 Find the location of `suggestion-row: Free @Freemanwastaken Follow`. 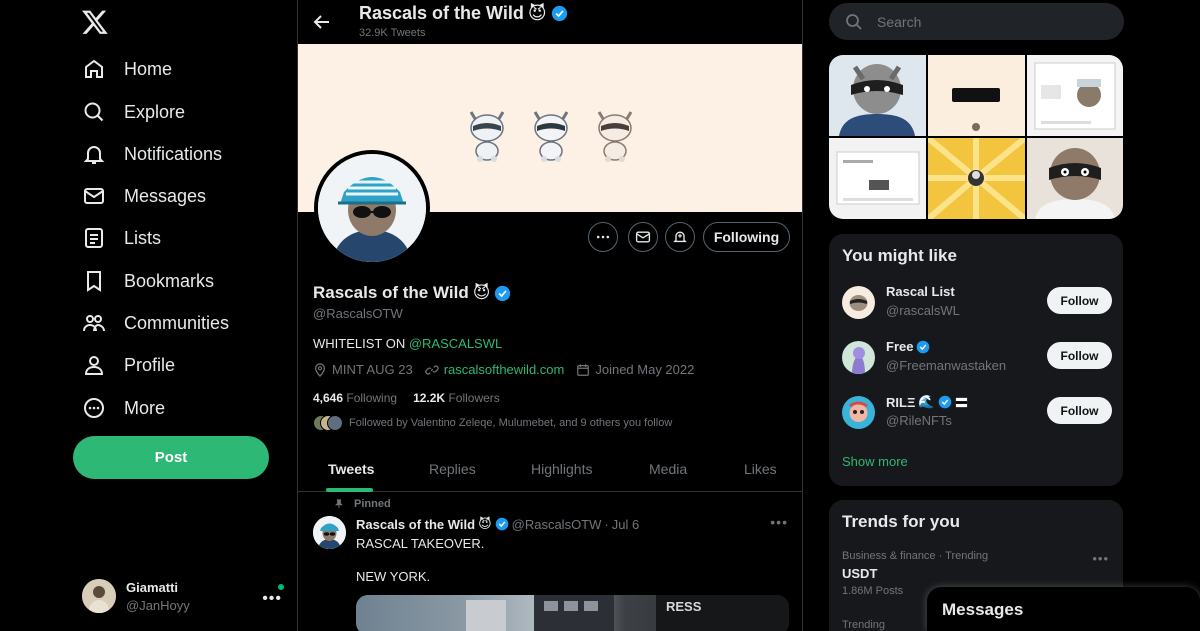

suggestion-row: Free @Freemanwastaken Follow is located at coordinates (977, 358).